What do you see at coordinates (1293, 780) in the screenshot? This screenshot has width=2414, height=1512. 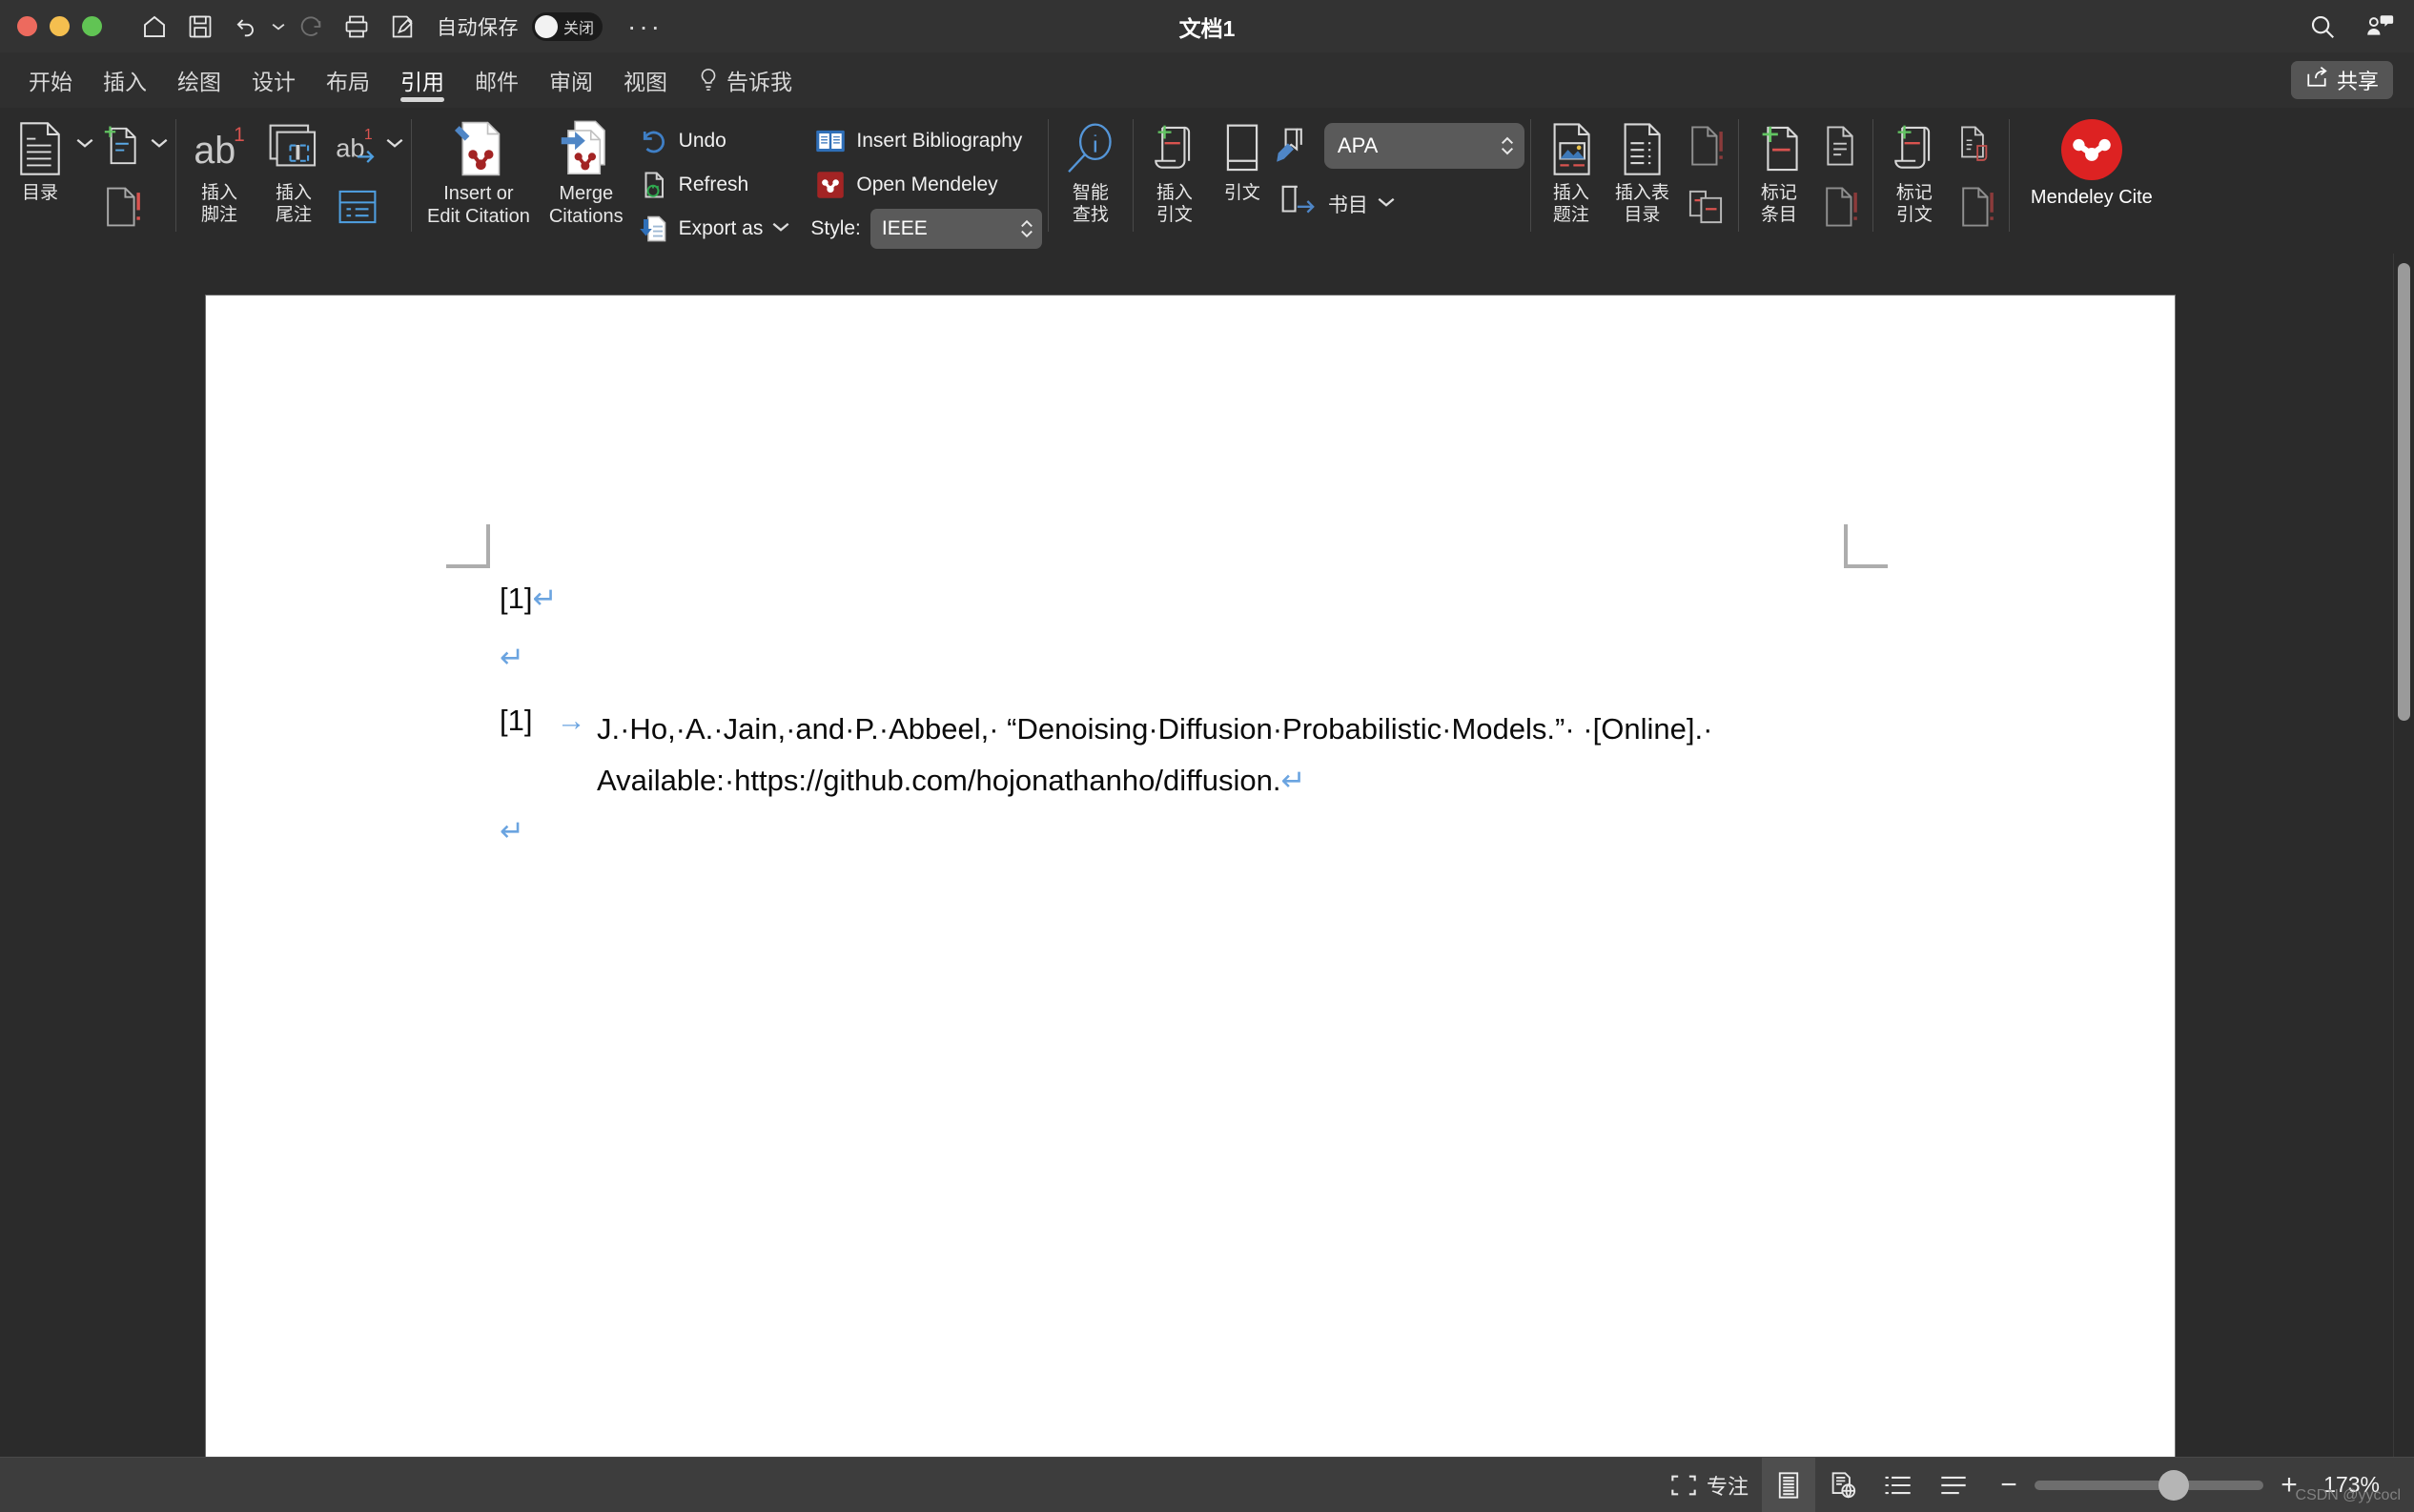 I see `paragraph-mark-icon: ↵` at bounding box center [1293, 780].